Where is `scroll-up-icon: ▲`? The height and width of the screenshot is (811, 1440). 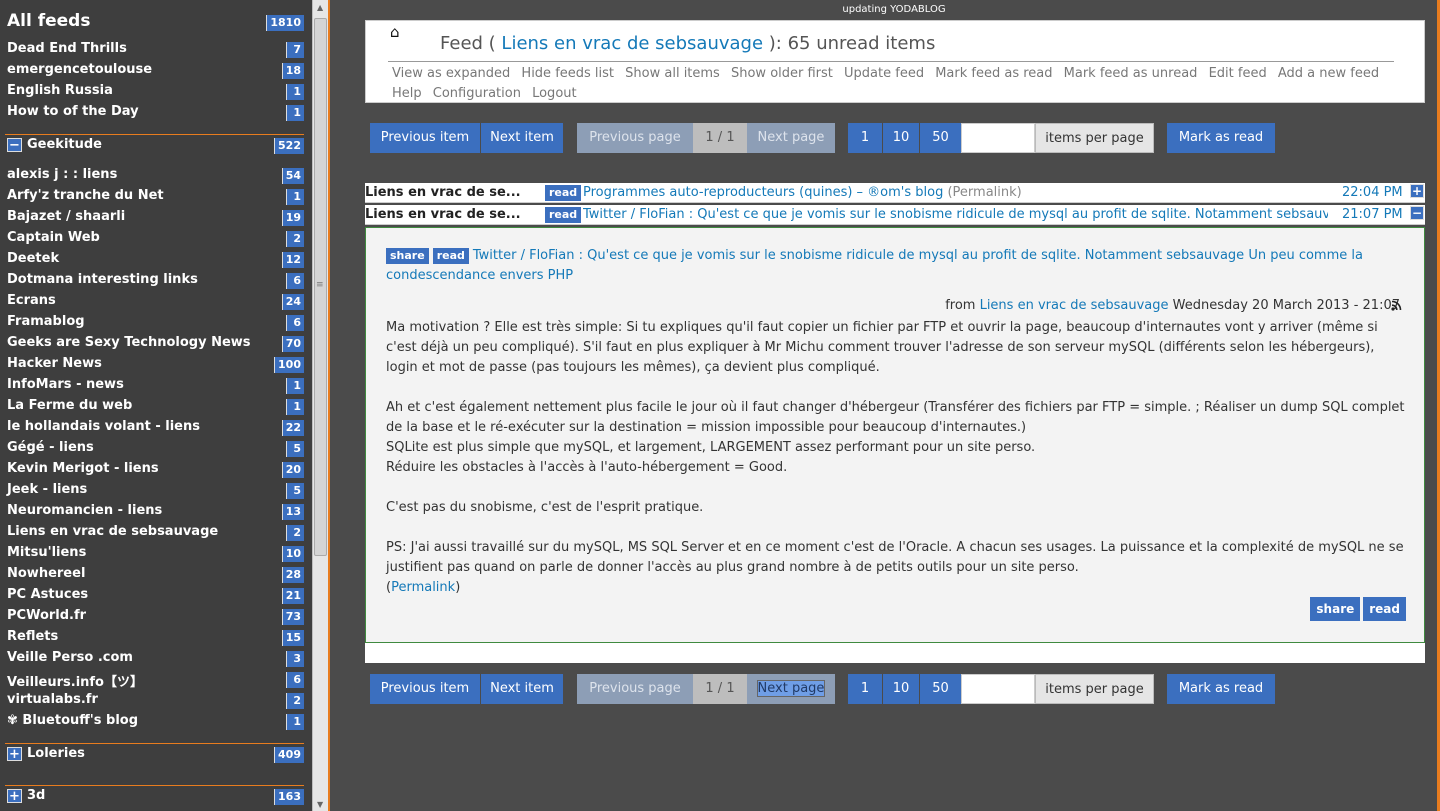
scroll-up-icon: ▲ is located at coordinates (320, 7).